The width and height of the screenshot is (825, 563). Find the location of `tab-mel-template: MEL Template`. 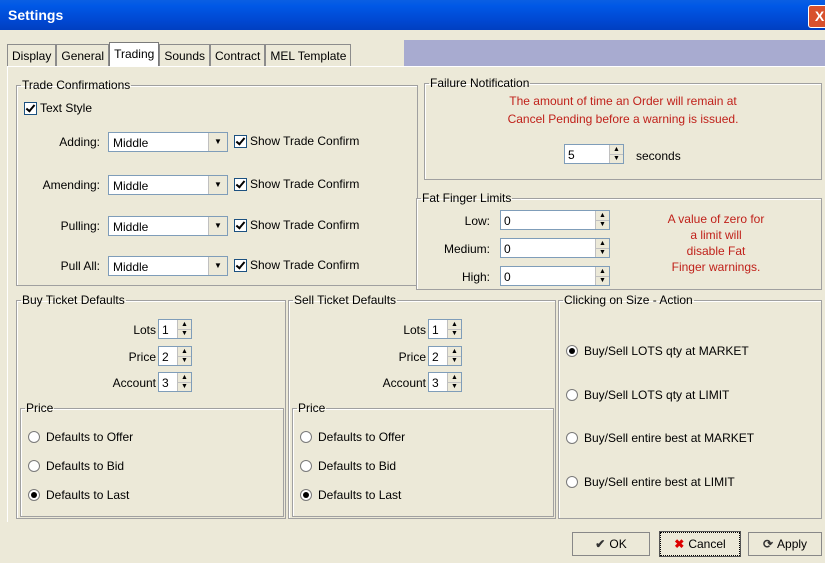

tab-mel-template: MEL Template is located at coordinates (308, 55).